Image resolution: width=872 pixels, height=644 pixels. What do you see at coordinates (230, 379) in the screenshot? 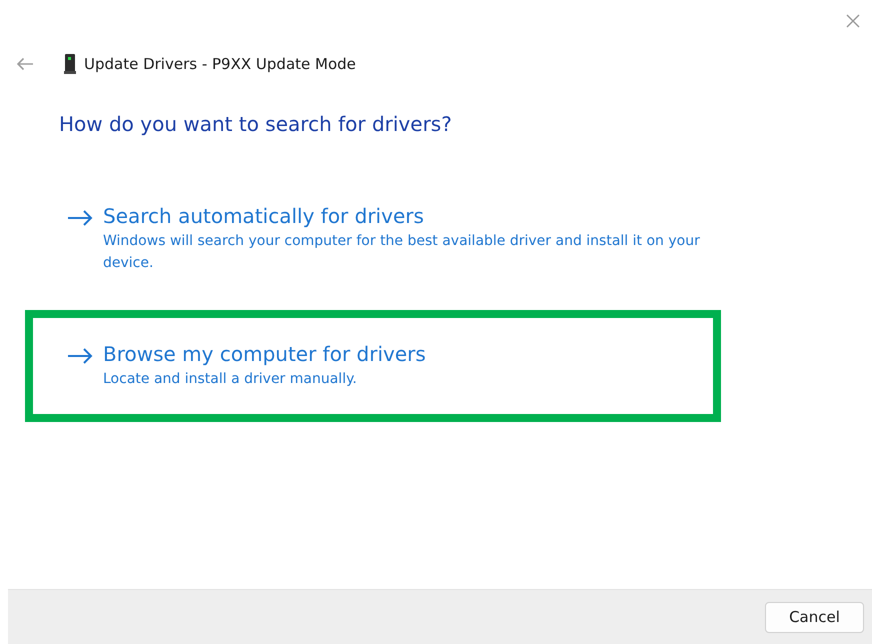
I see `option-description: Locate and install a driver manually.` at bounding box center [230, 379].